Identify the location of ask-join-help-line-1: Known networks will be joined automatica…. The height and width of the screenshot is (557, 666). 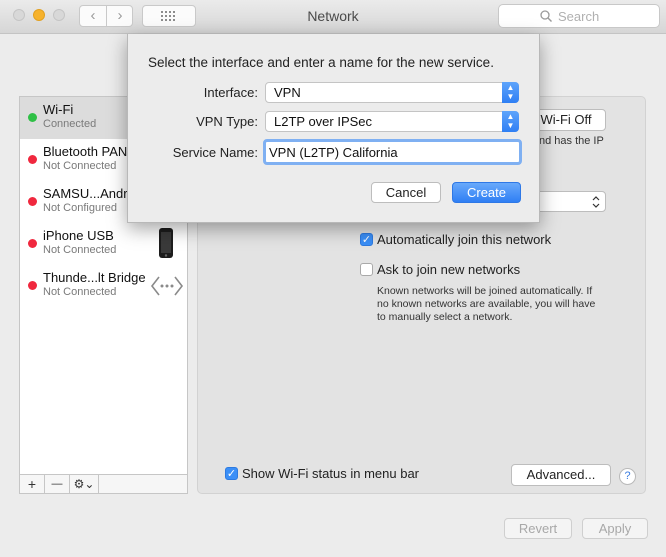
(485, 291).